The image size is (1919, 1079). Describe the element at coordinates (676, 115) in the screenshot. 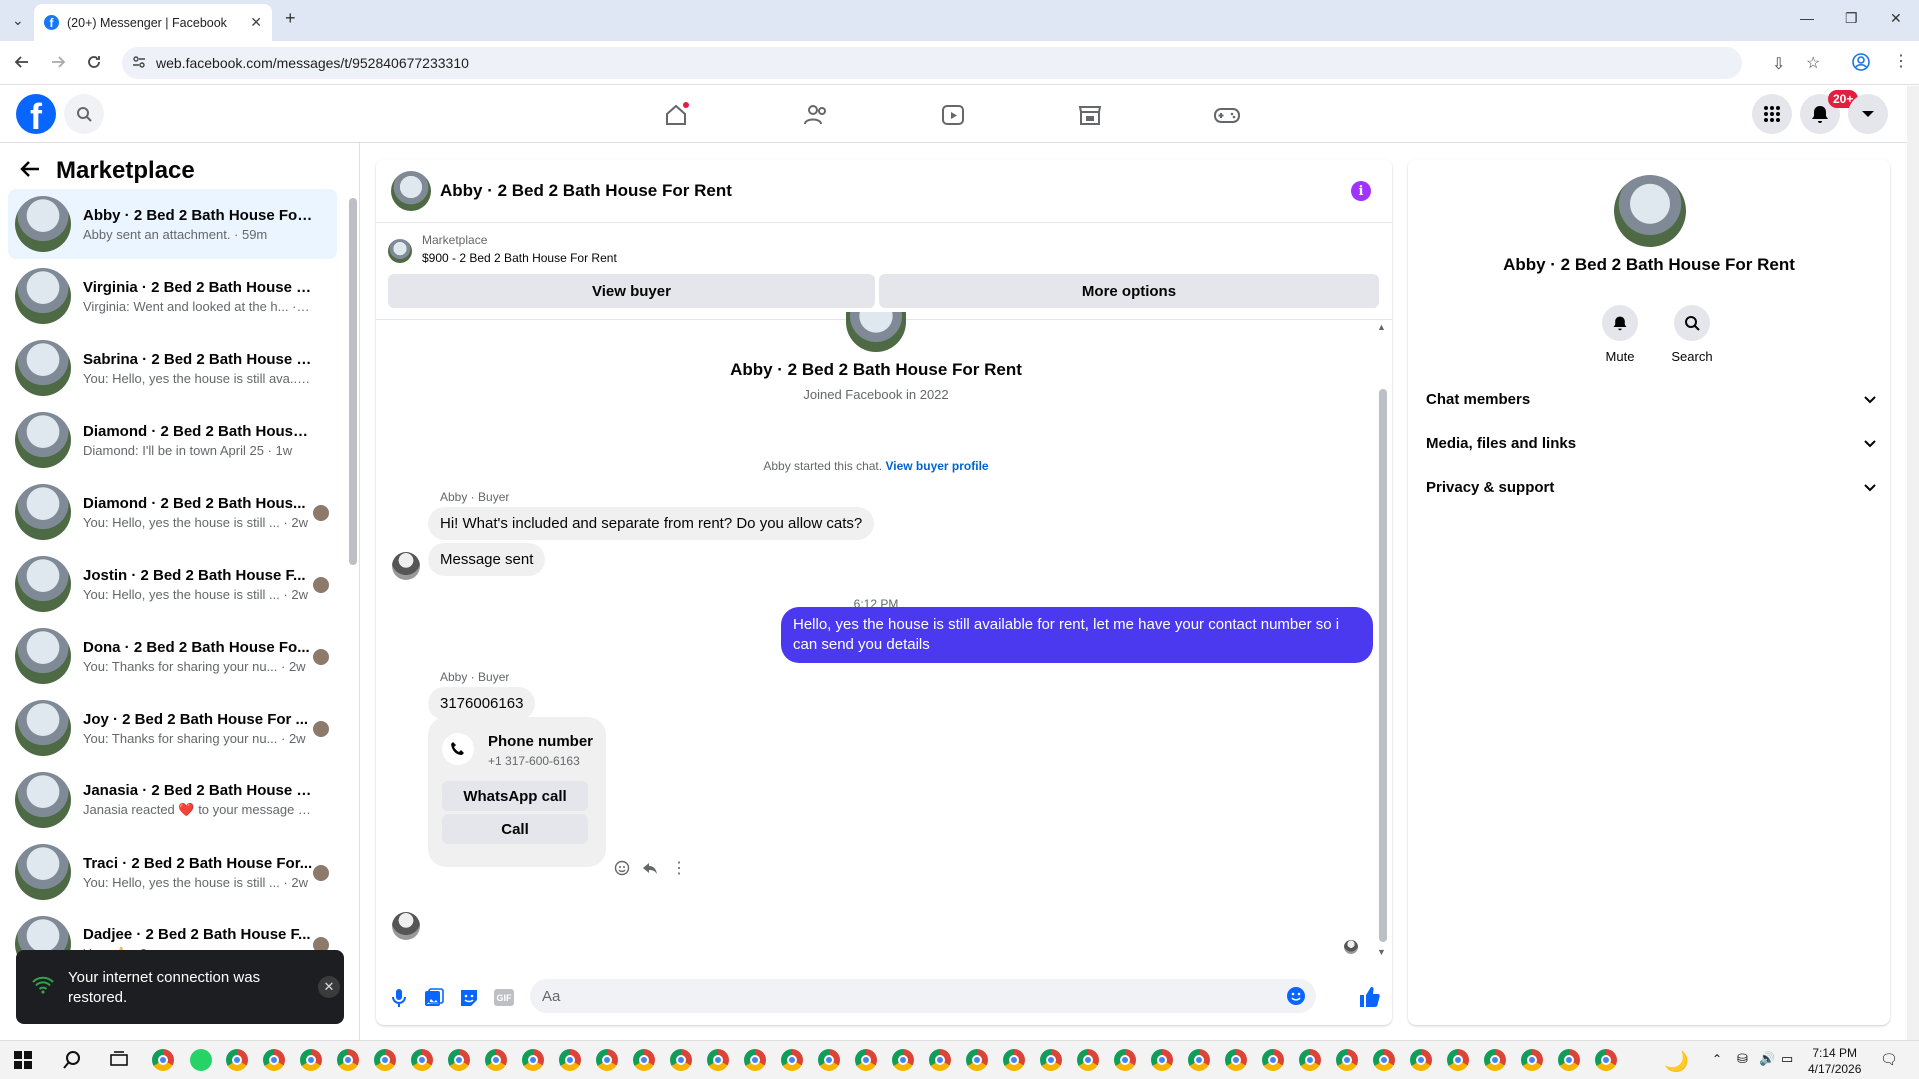

I see `home-icon` at that location.